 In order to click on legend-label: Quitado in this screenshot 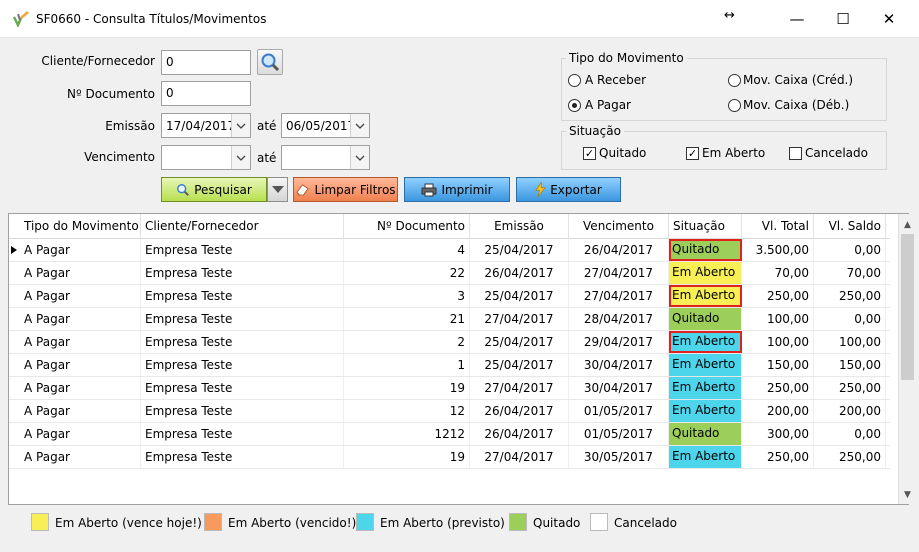, I will do `click(557, 523)`.